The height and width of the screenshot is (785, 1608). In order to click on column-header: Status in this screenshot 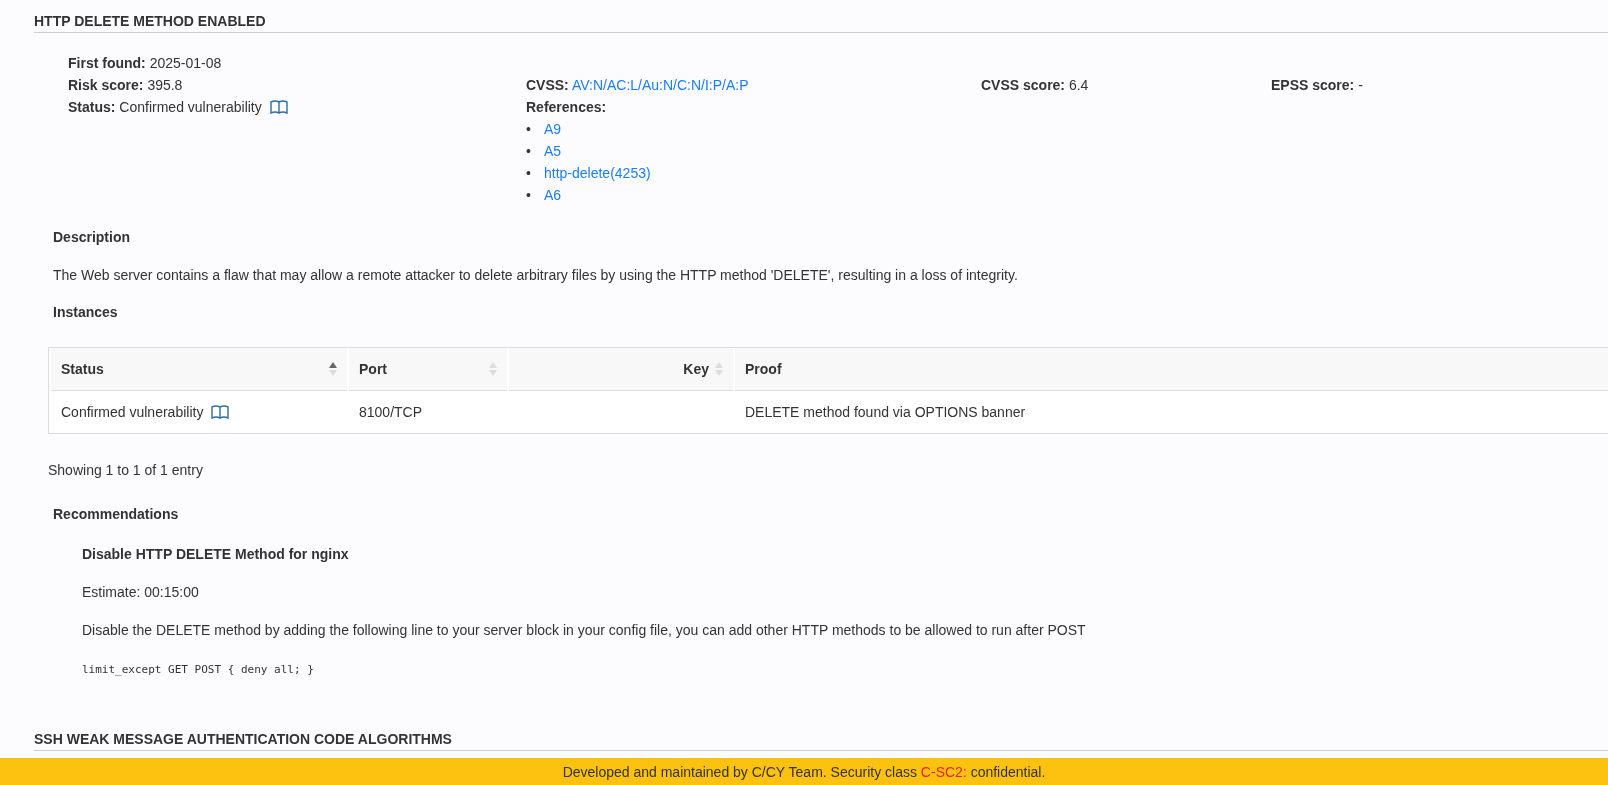, I will do `click(199, 369)`.